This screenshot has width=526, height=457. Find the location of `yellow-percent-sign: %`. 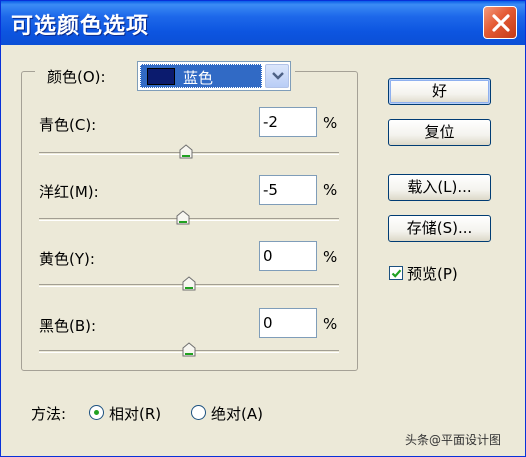

yellow-percent-sign: % is located at coordinates (330, 257).